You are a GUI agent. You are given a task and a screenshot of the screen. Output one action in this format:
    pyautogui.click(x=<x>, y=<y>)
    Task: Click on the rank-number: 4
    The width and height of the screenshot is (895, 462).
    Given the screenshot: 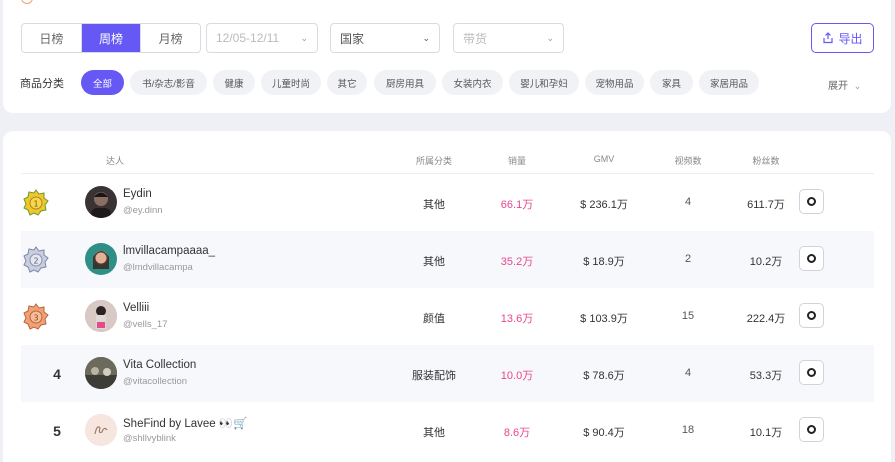 What is the action you would take?
    pyautogui.click(x=57, y=374)
    